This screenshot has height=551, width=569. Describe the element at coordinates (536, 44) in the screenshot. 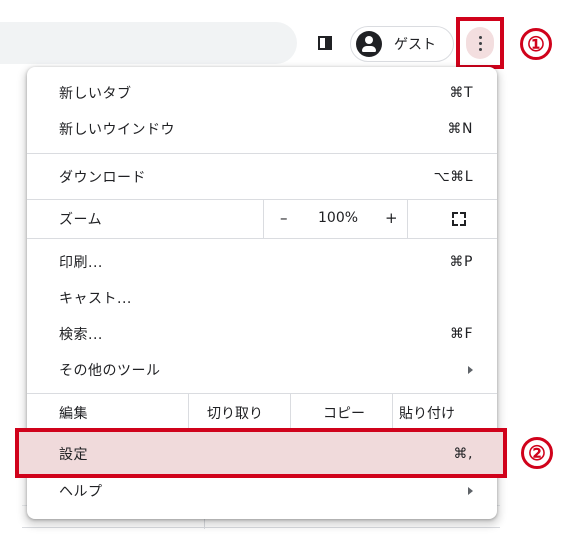

I see `step-marker-1: ①` at that location.